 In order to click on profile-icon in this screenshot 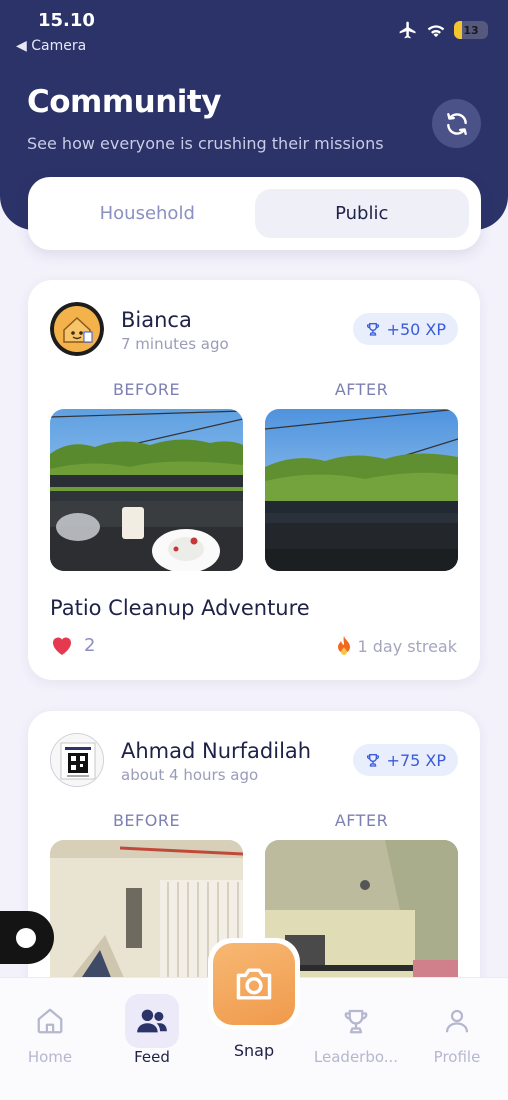, I will do `click(457, 1021)`.